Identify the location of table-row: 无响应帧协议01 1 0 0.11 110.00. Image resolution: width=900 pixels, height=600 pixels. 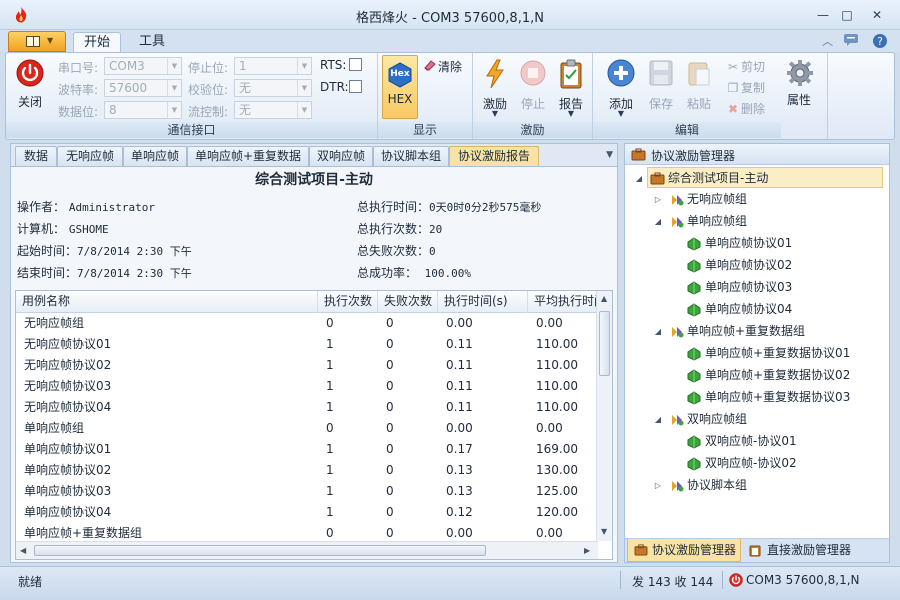
(307, 344).